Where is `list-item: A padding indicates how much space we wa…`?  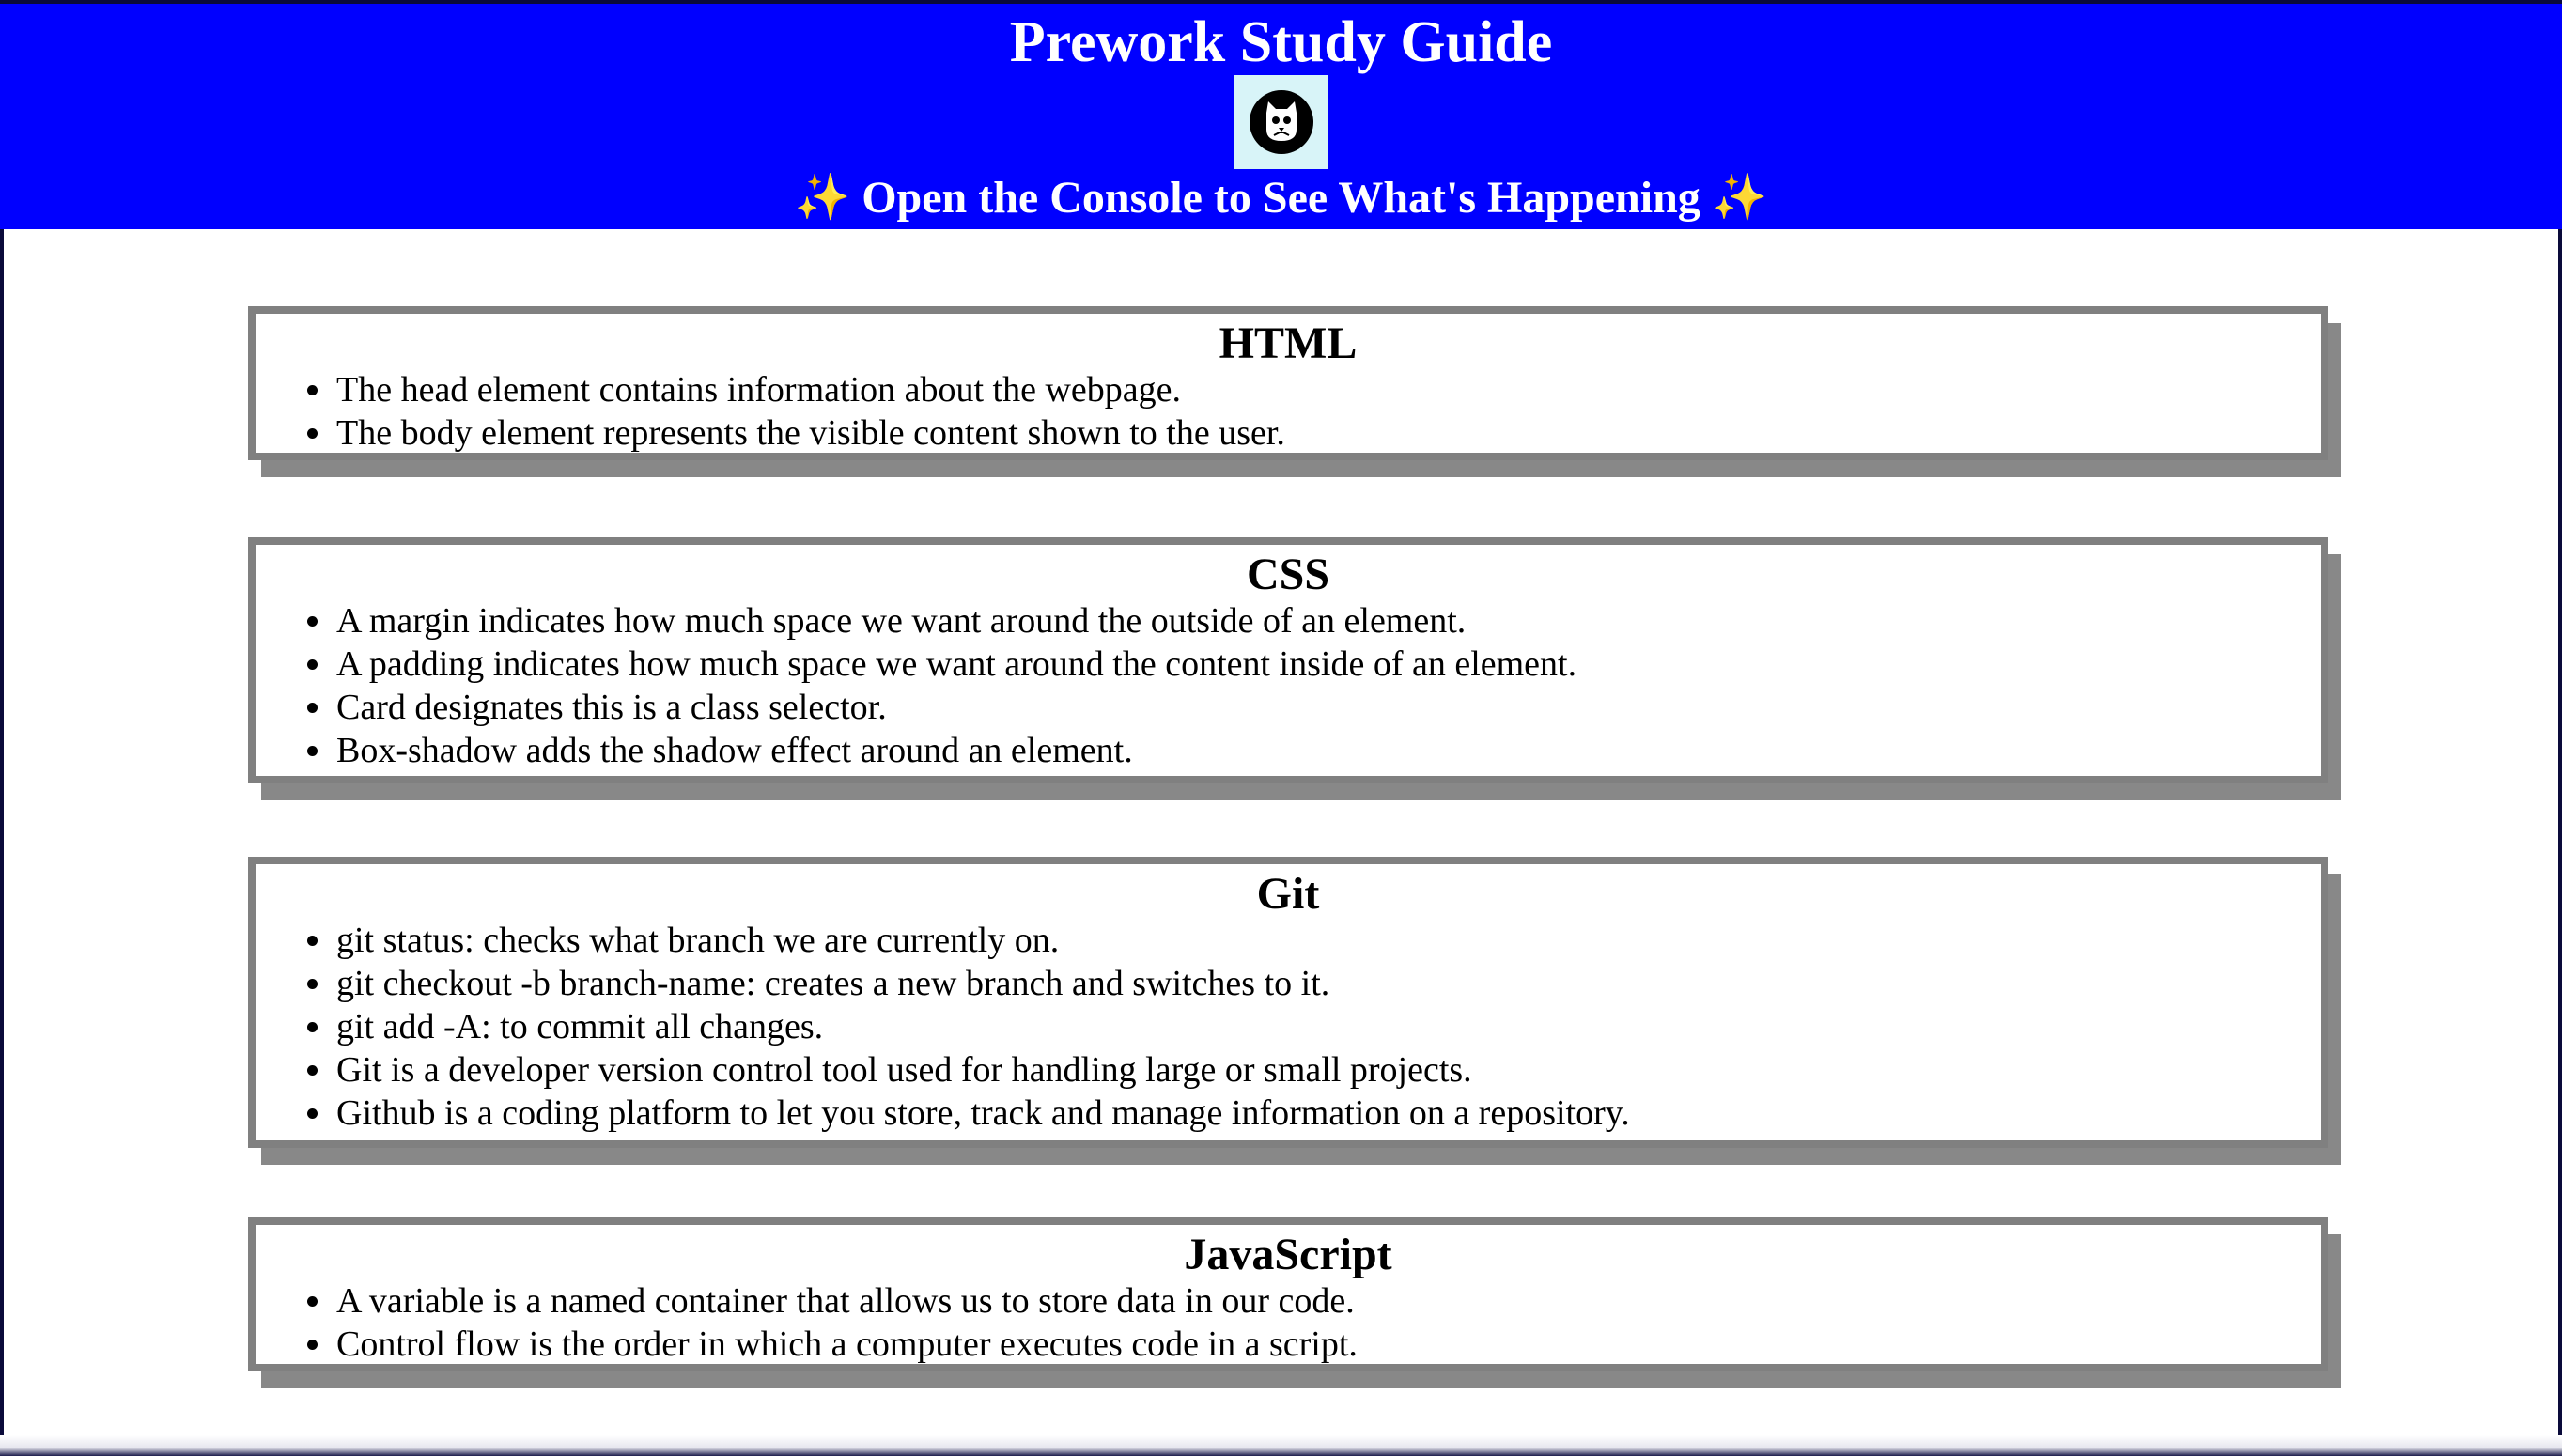
list-item: A padding indicates how much space we wa… is located at coordinates (1327, 664).